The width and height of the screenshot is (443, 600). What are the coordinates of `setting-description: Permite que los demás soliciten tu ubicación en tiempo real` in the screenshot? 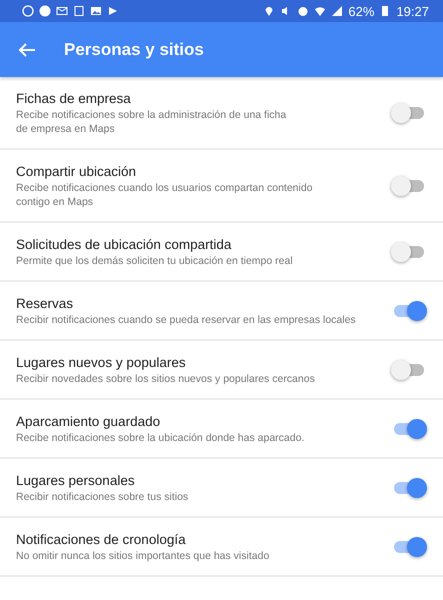 It's located at (155, 261).